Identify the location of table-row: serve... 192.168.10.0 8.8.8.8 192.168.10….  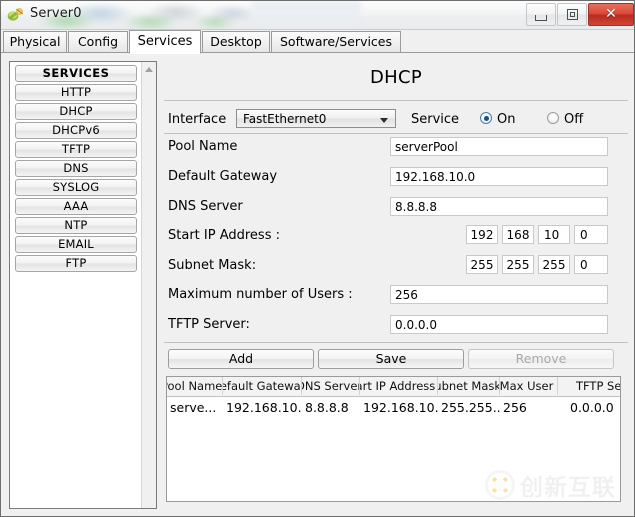
(393, 408).